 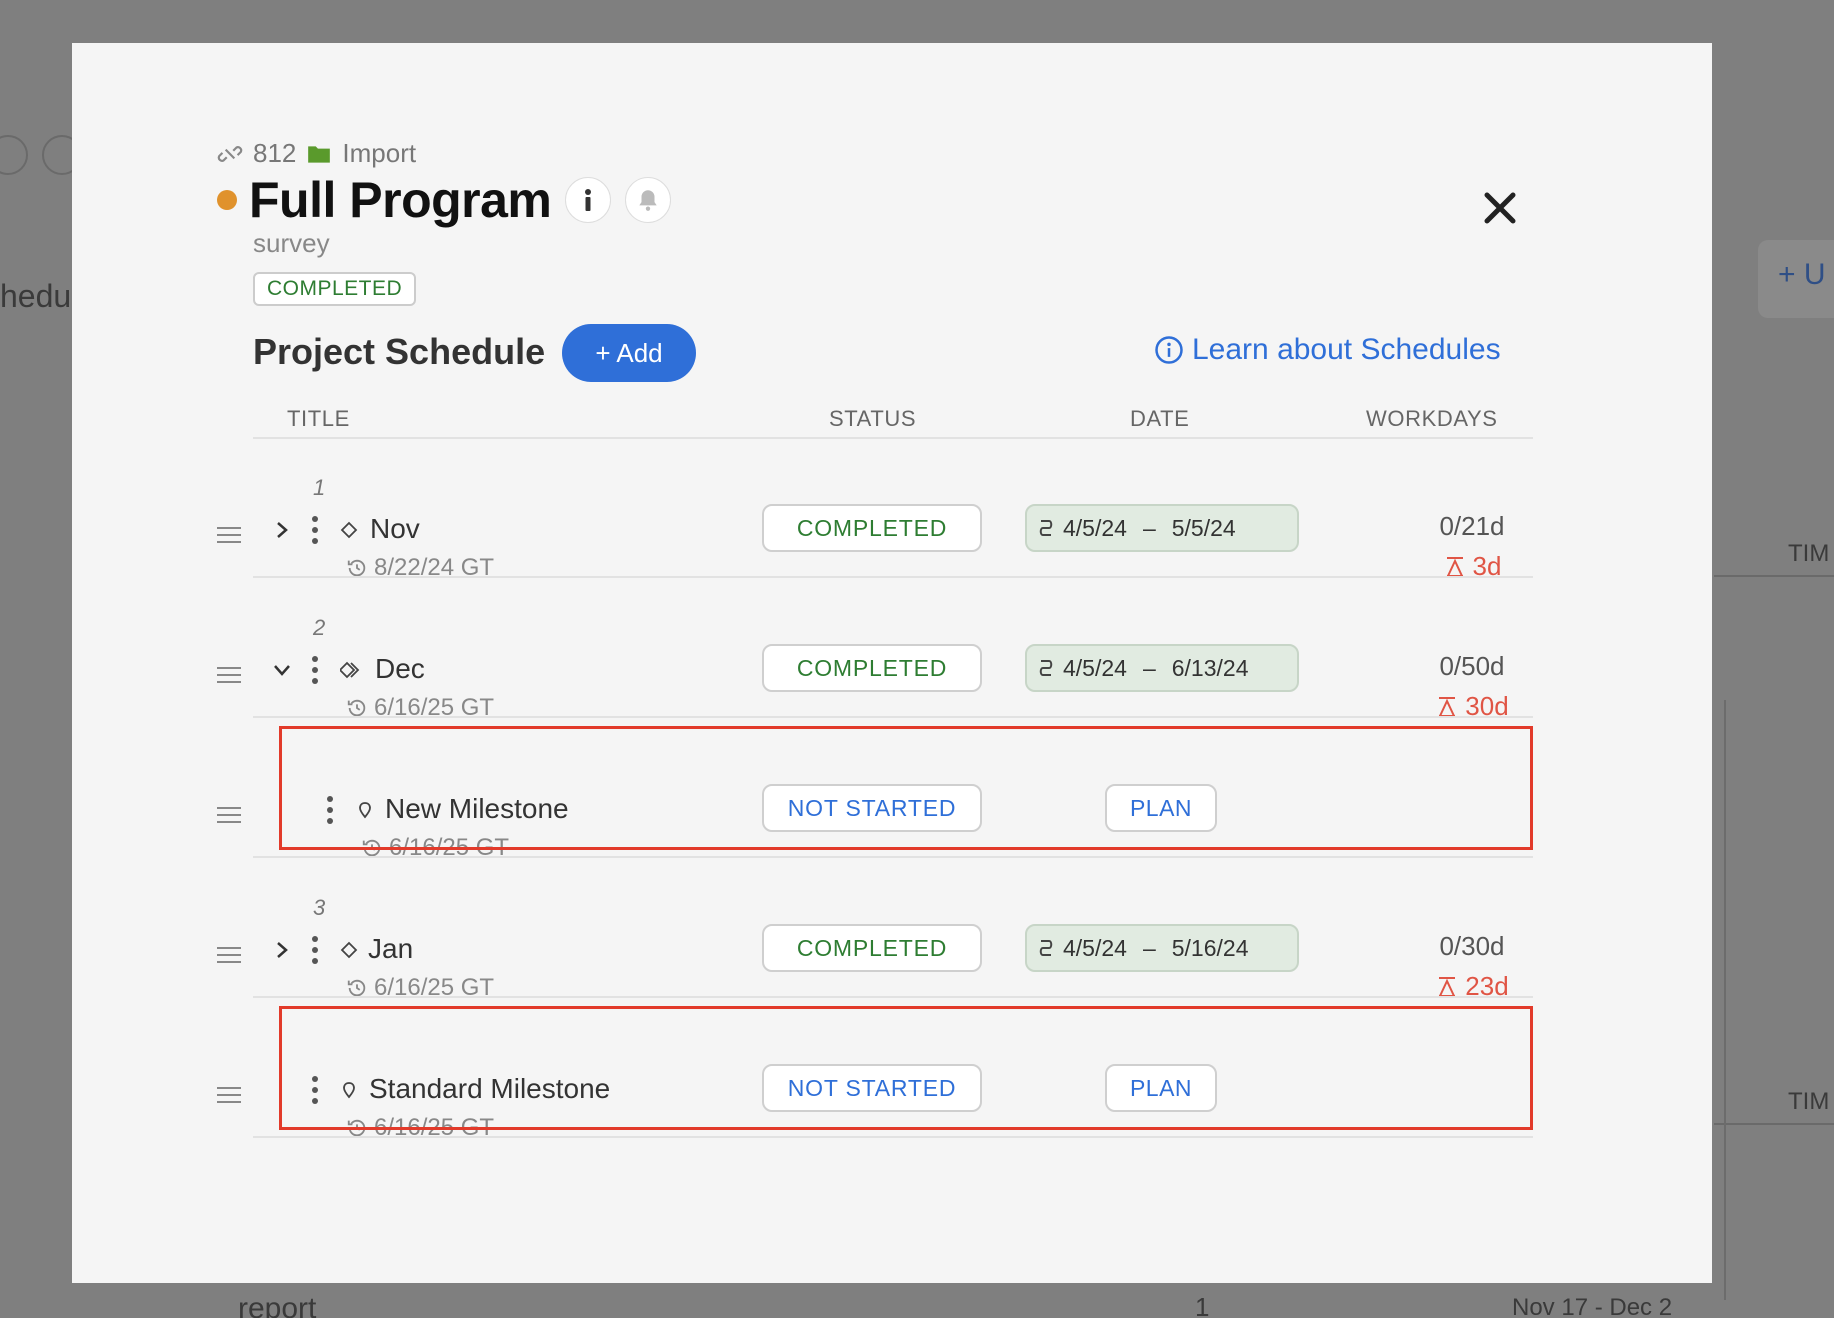 What do you see at coordinates (379, 153) in the screenshot?
I see `folder-name: Import` at bounding box center [379, 153].